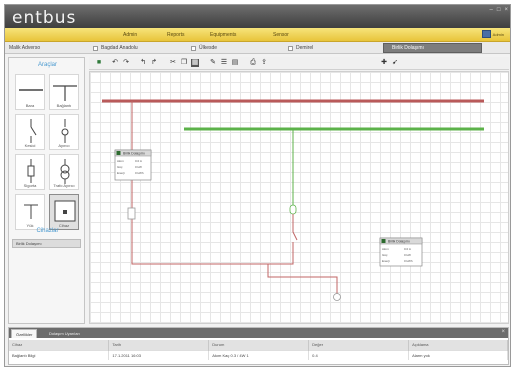  What do you see at coordinates (195, 63) in the screenshot?
I see `grid-icon: ▦` at bounding box center [195, 63].